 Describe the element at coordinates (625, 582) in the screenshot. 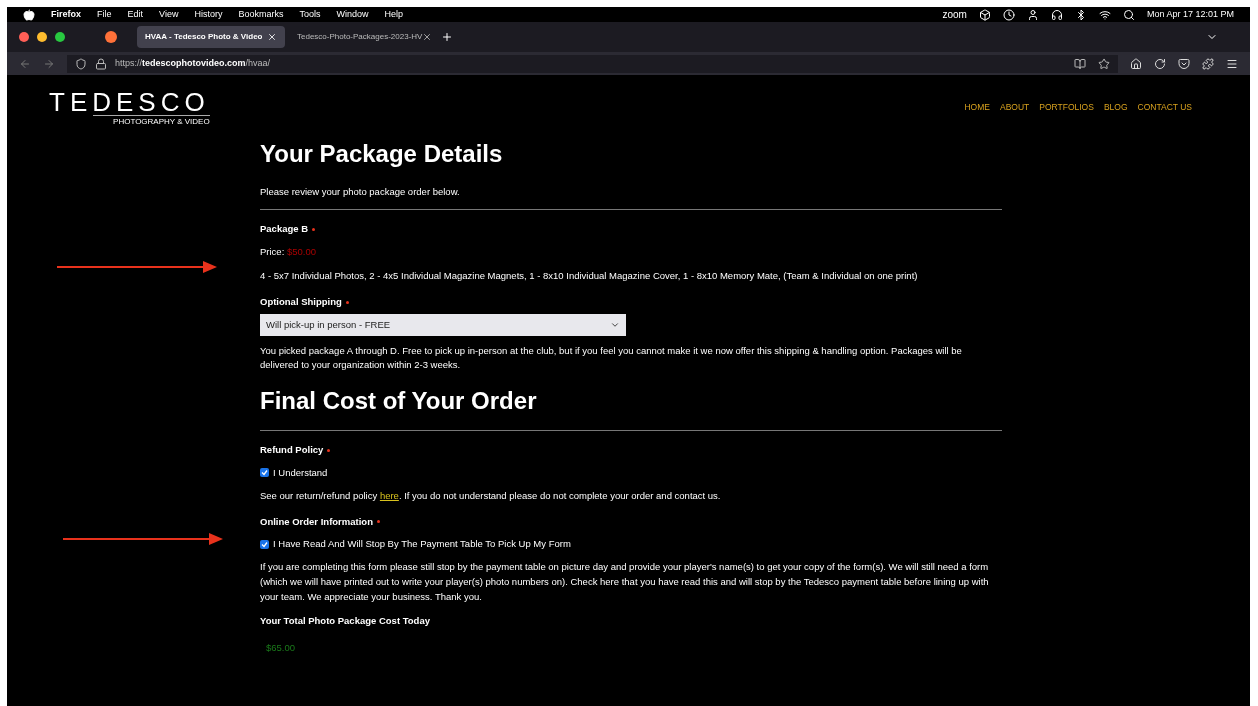

I see `policy-note: If you are completing this form please still stop by the payment table on picture day and provide your player's name(s) to get your copy of the form(s). We will still need a form (which we will have printed out to write your player(s) photo numbers on). Check here that you have read this and will stop by the Tedesco payment table before lining up with your team. We appreciate your business. Thank you.` at that location.